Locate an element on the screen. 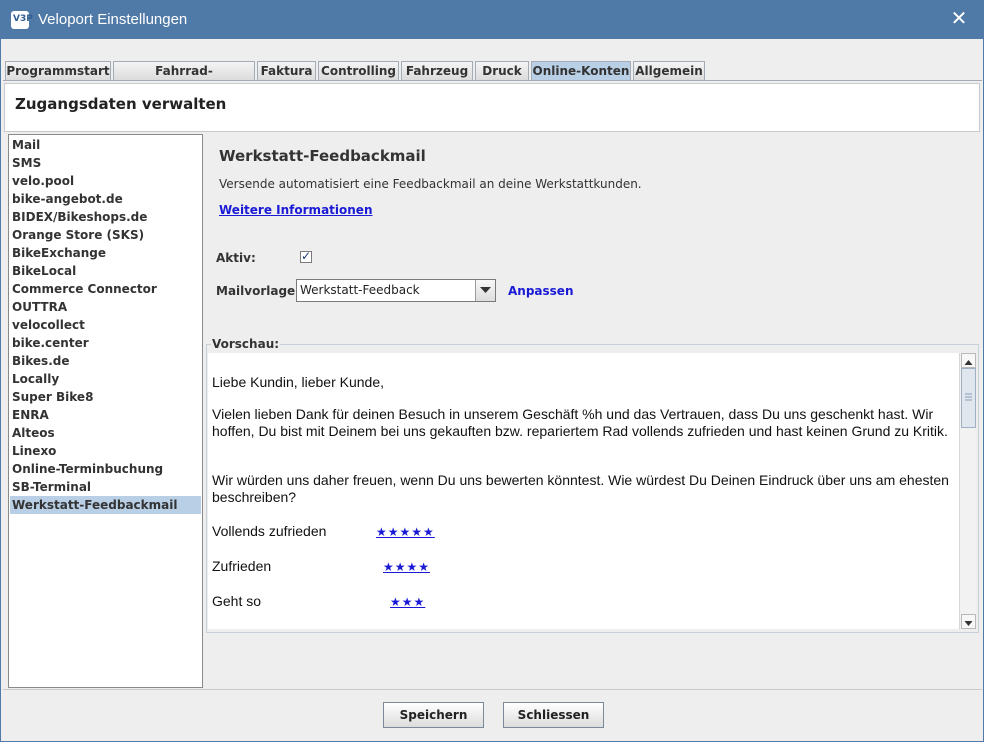 Image resolution: width=984 pixels, height=742 pixels. rating-label-5: Vollends zufrieden is located at coordinates (269, 531).